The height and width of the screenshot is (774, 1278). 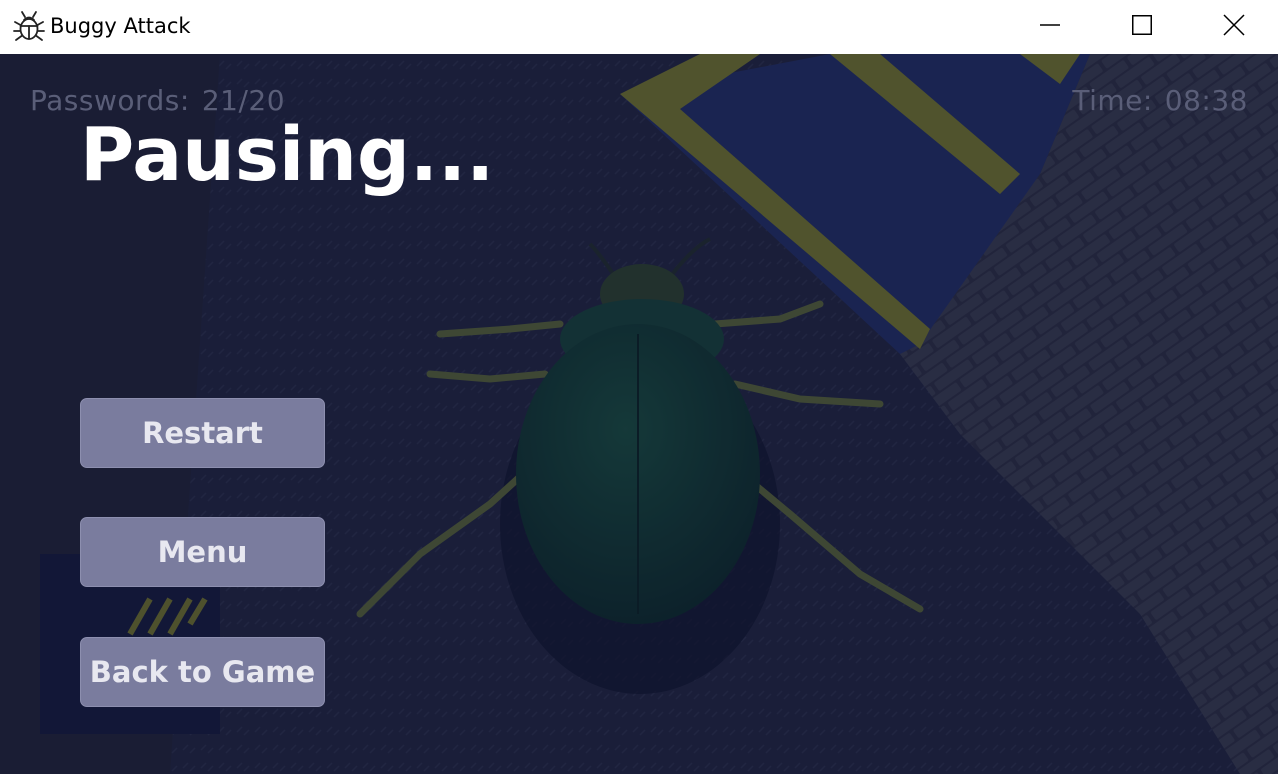 I want to click on close-button, so click(x=1233, y=25).